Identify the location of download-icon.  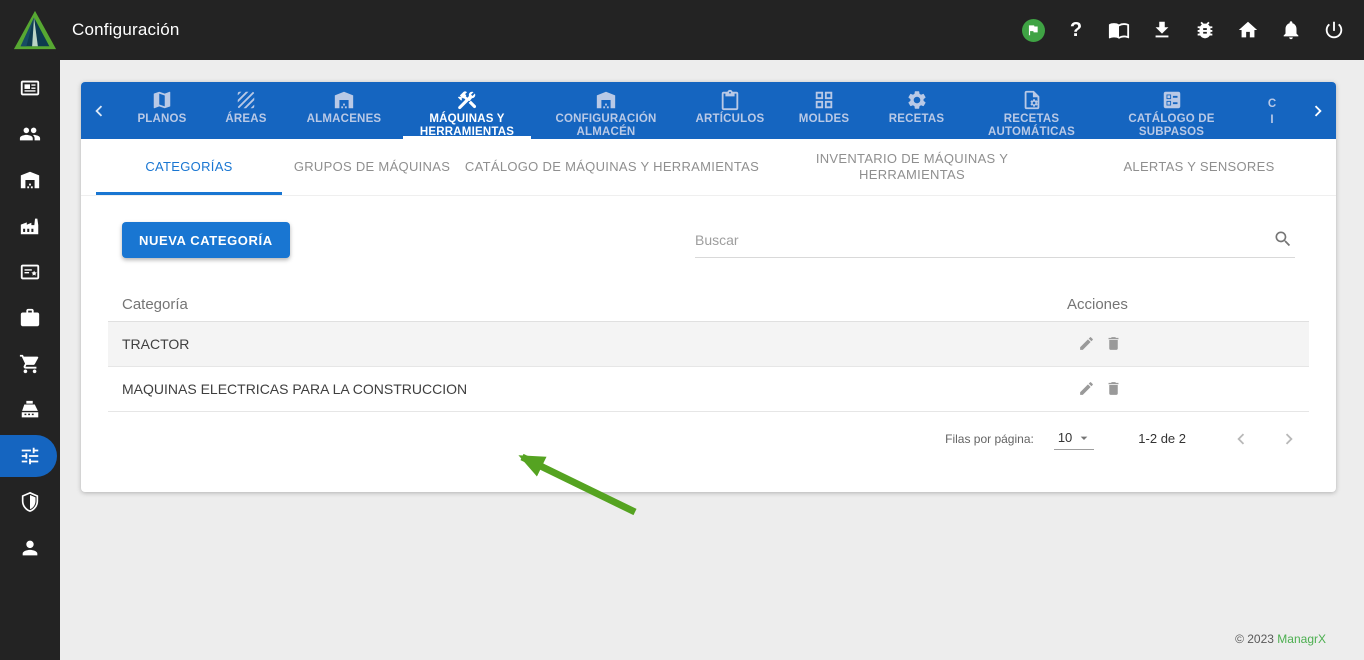
(1162, 30).